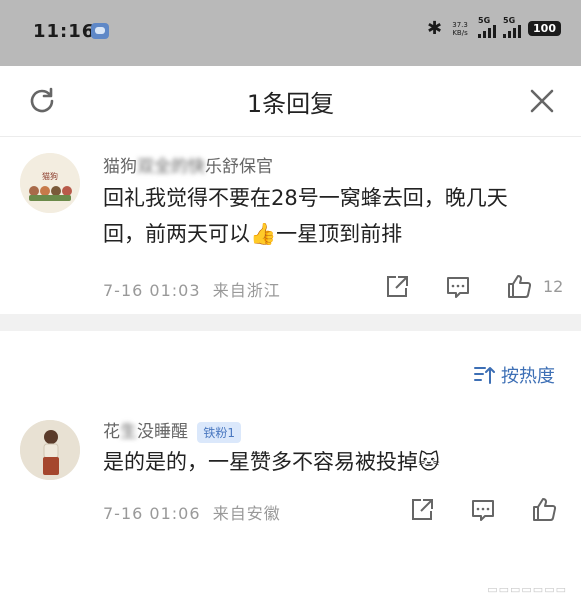 The height and width of the screenshot is (602, 581). I want to click on sort-label: 按热度, so click(528, 376).